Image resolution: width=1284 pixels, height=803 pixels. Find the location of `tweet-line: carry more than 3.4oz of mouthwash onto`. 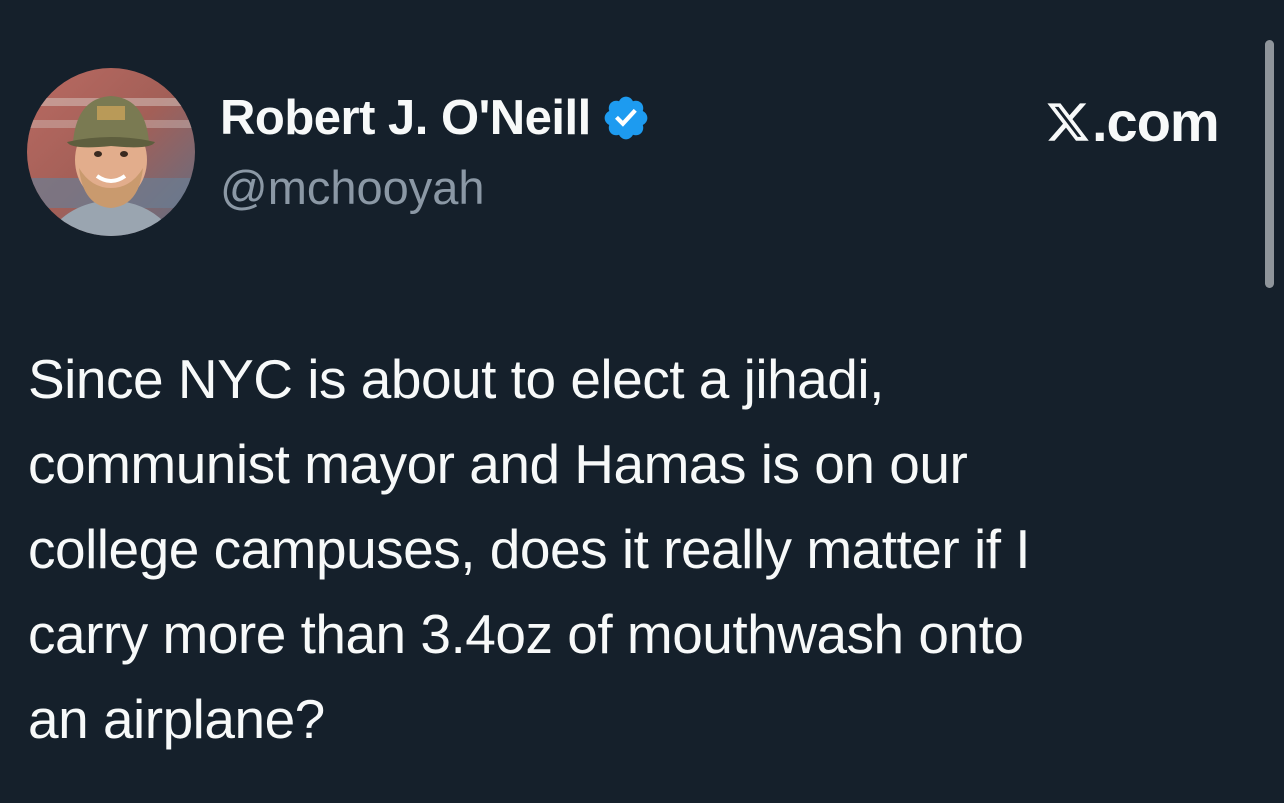

tweet-line: carry more than 3.4oz of mouthwash onto is located at coordinates (526, 634).